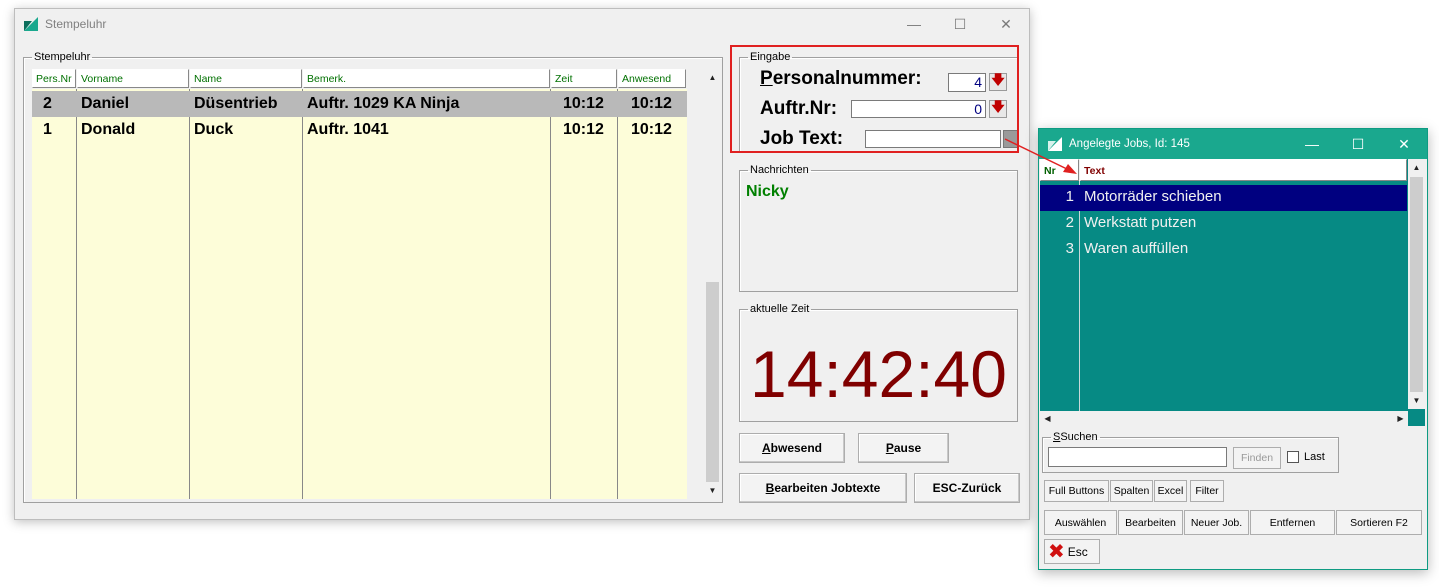 This screenshot has width=1439, height=587. What do you see at coordinates (1400, 418) in the screenshot?
I see `scroll-right-icon: ▶` at bounding box center [1400, 418].